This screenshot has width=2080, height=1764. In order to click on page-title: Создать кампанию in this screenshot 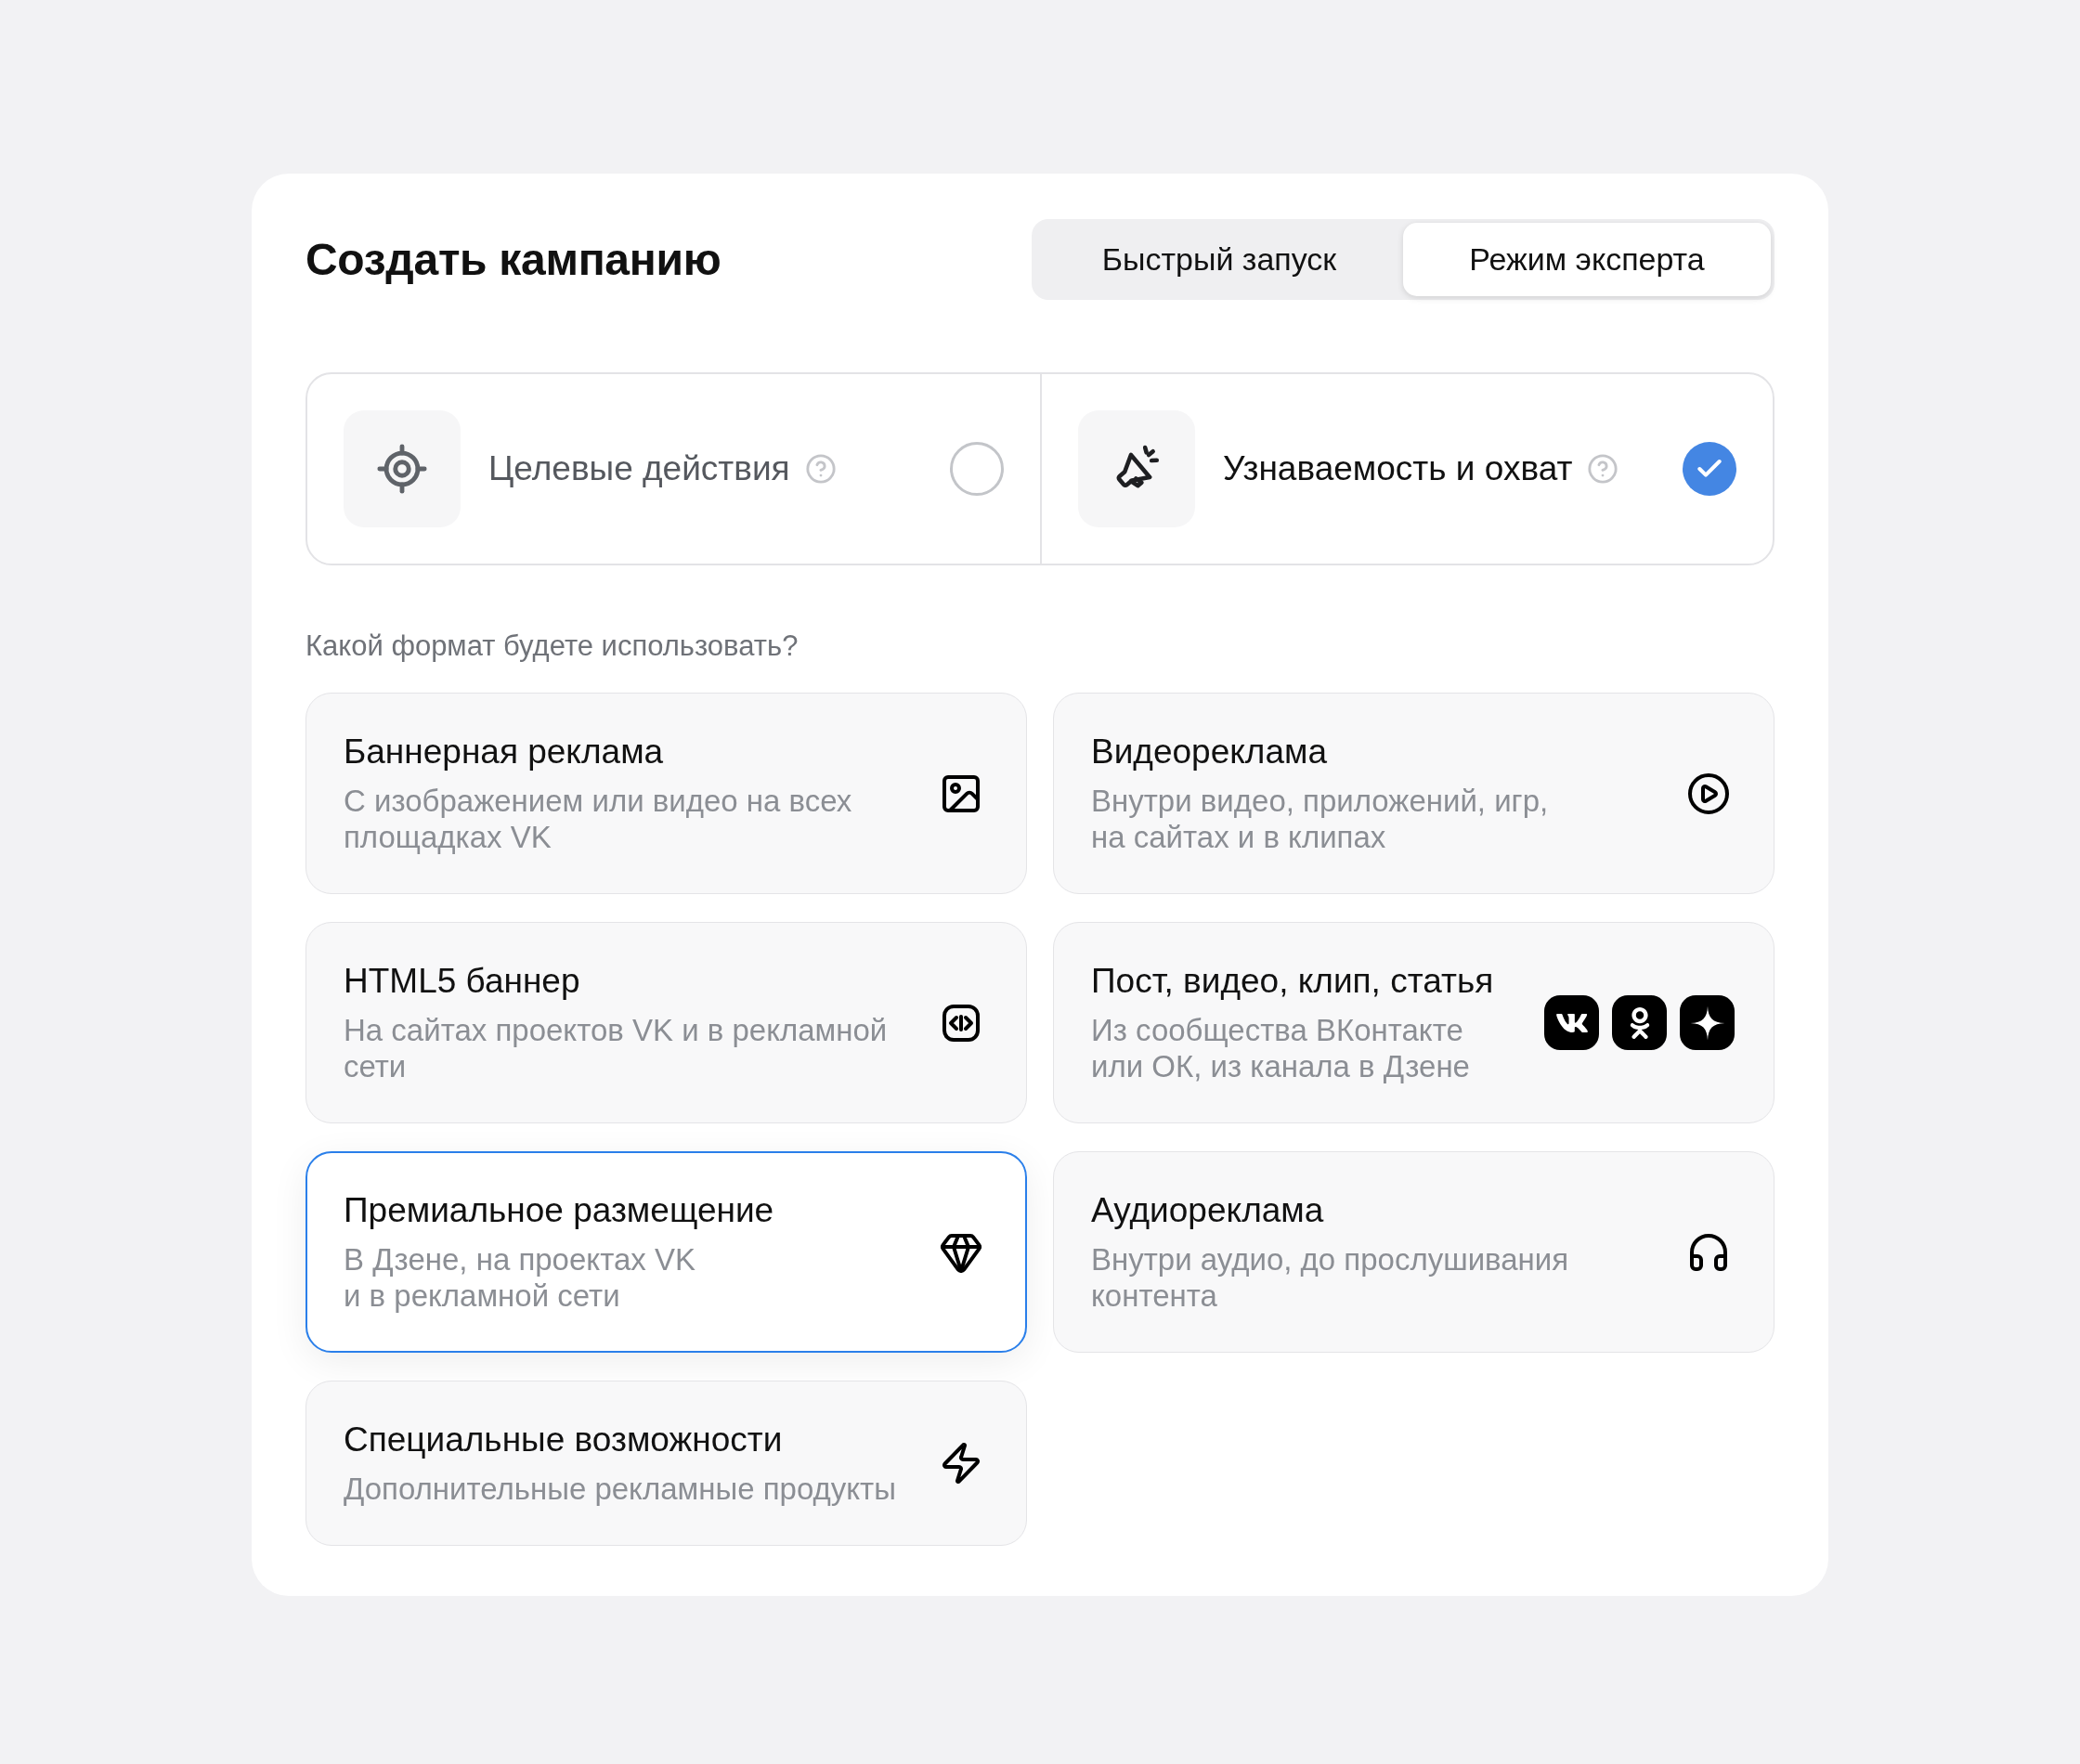, I will do `click(514, 259)`.